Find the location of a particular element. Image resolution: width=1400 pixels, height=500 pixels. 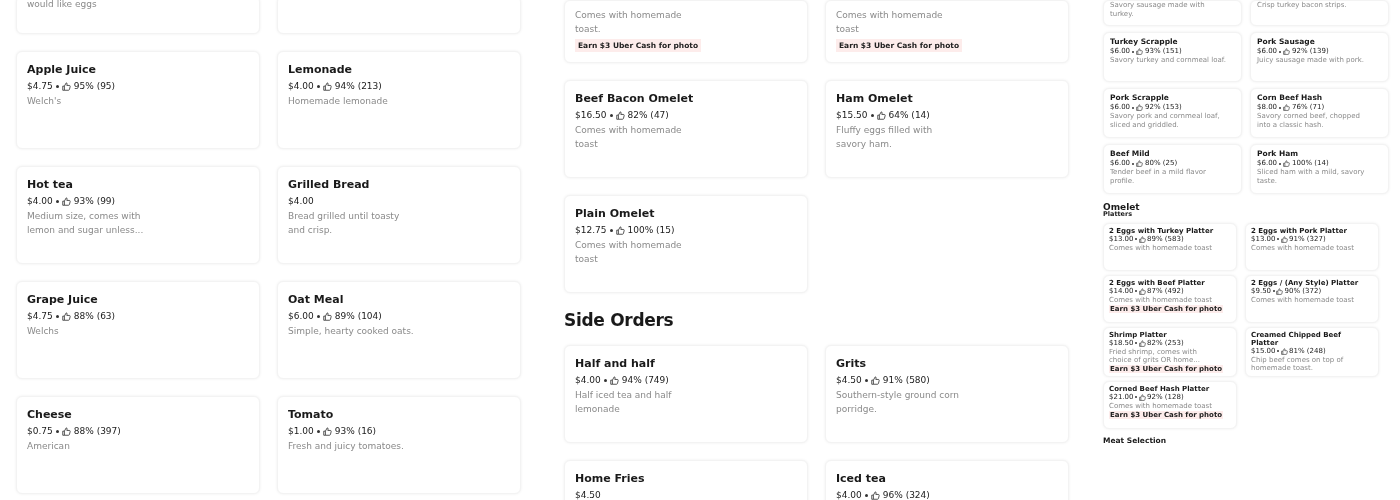

item-rating: 95% (95) is located at coordinates (94, 86).